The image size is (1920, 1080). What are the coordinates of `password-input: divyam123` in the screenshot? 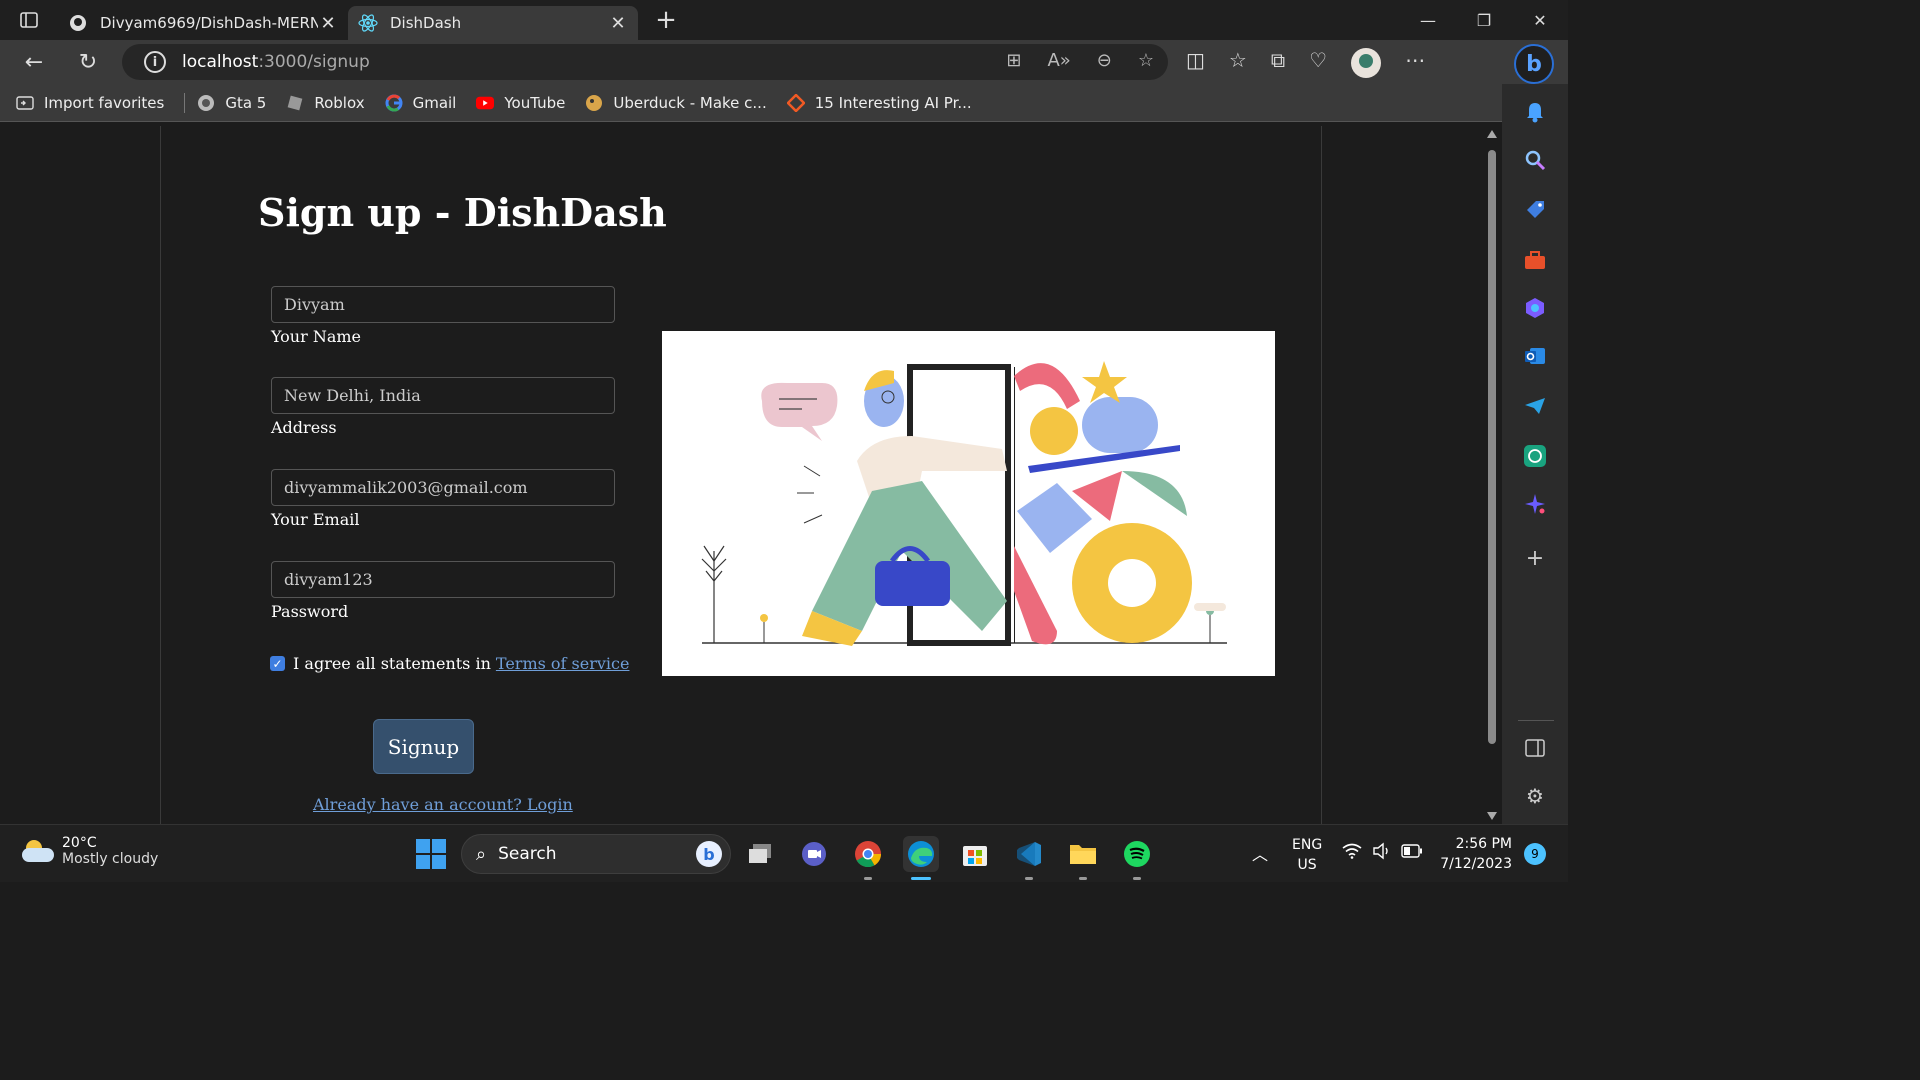 It's located at (443, 579).